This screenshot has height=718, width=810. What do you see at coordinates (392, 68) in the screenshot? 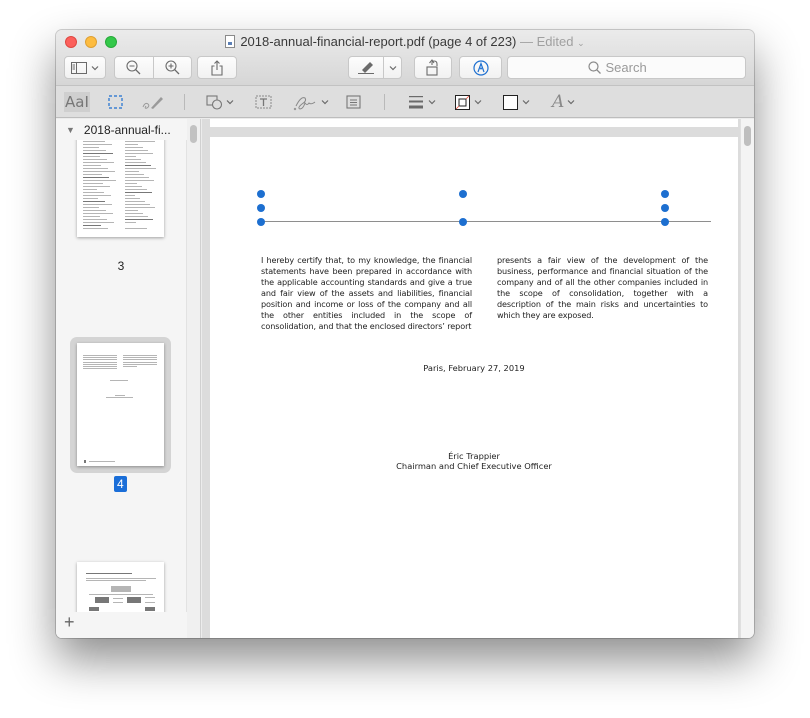
I see `highlight-options-button` at bounding box center [392, 68].